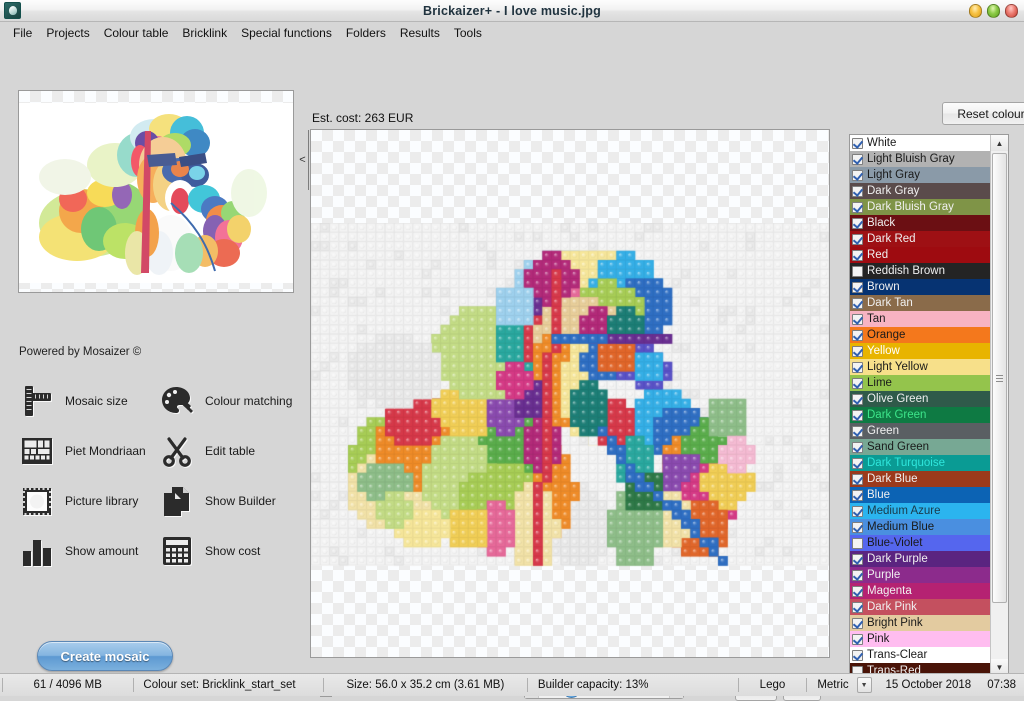 The image size is (1024, 701). What do you see at coordinates (920, 399) in the screenshot?
I see `colour-row: Olive Green` at bounding box center [920, 399].